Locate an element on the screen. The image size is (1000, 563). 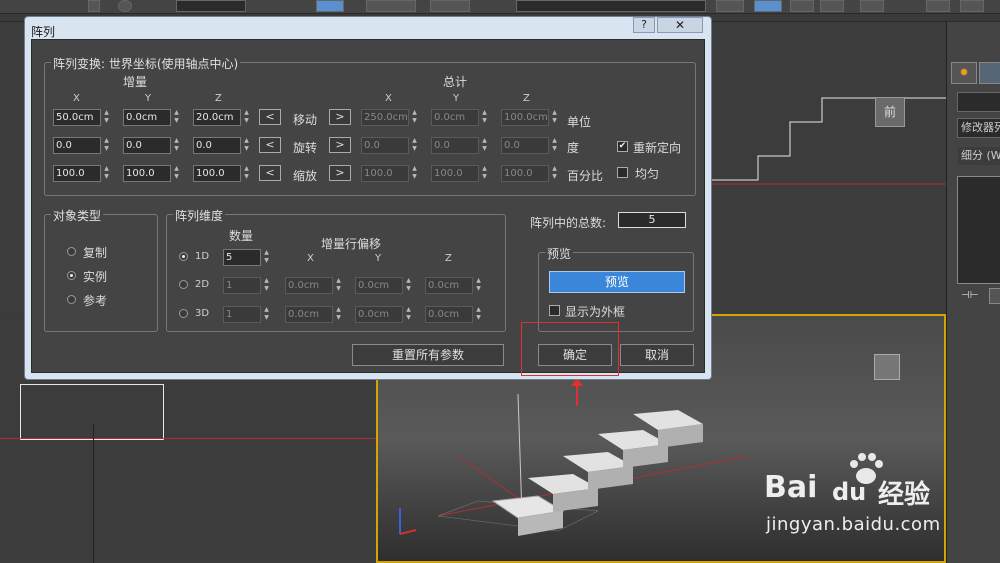
inc-axis-z: Z is located at coordinates (218, 98).